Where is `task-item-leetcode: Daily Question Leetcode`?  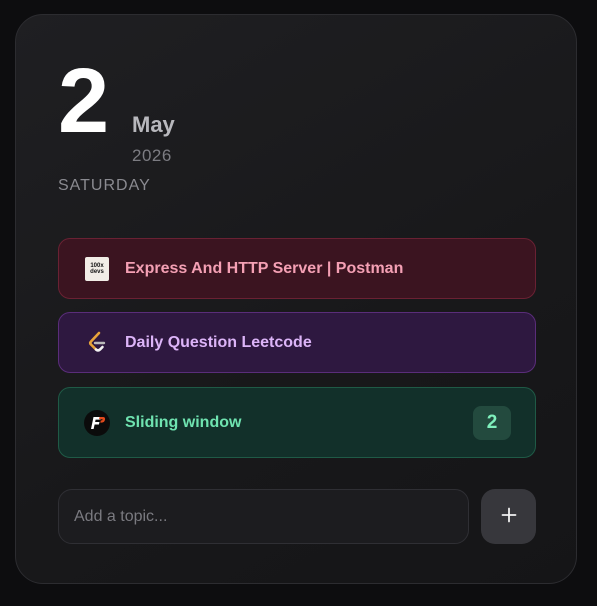
task-item-leetcode: Daily Question Leetcode is located at coordinates (297, 342).